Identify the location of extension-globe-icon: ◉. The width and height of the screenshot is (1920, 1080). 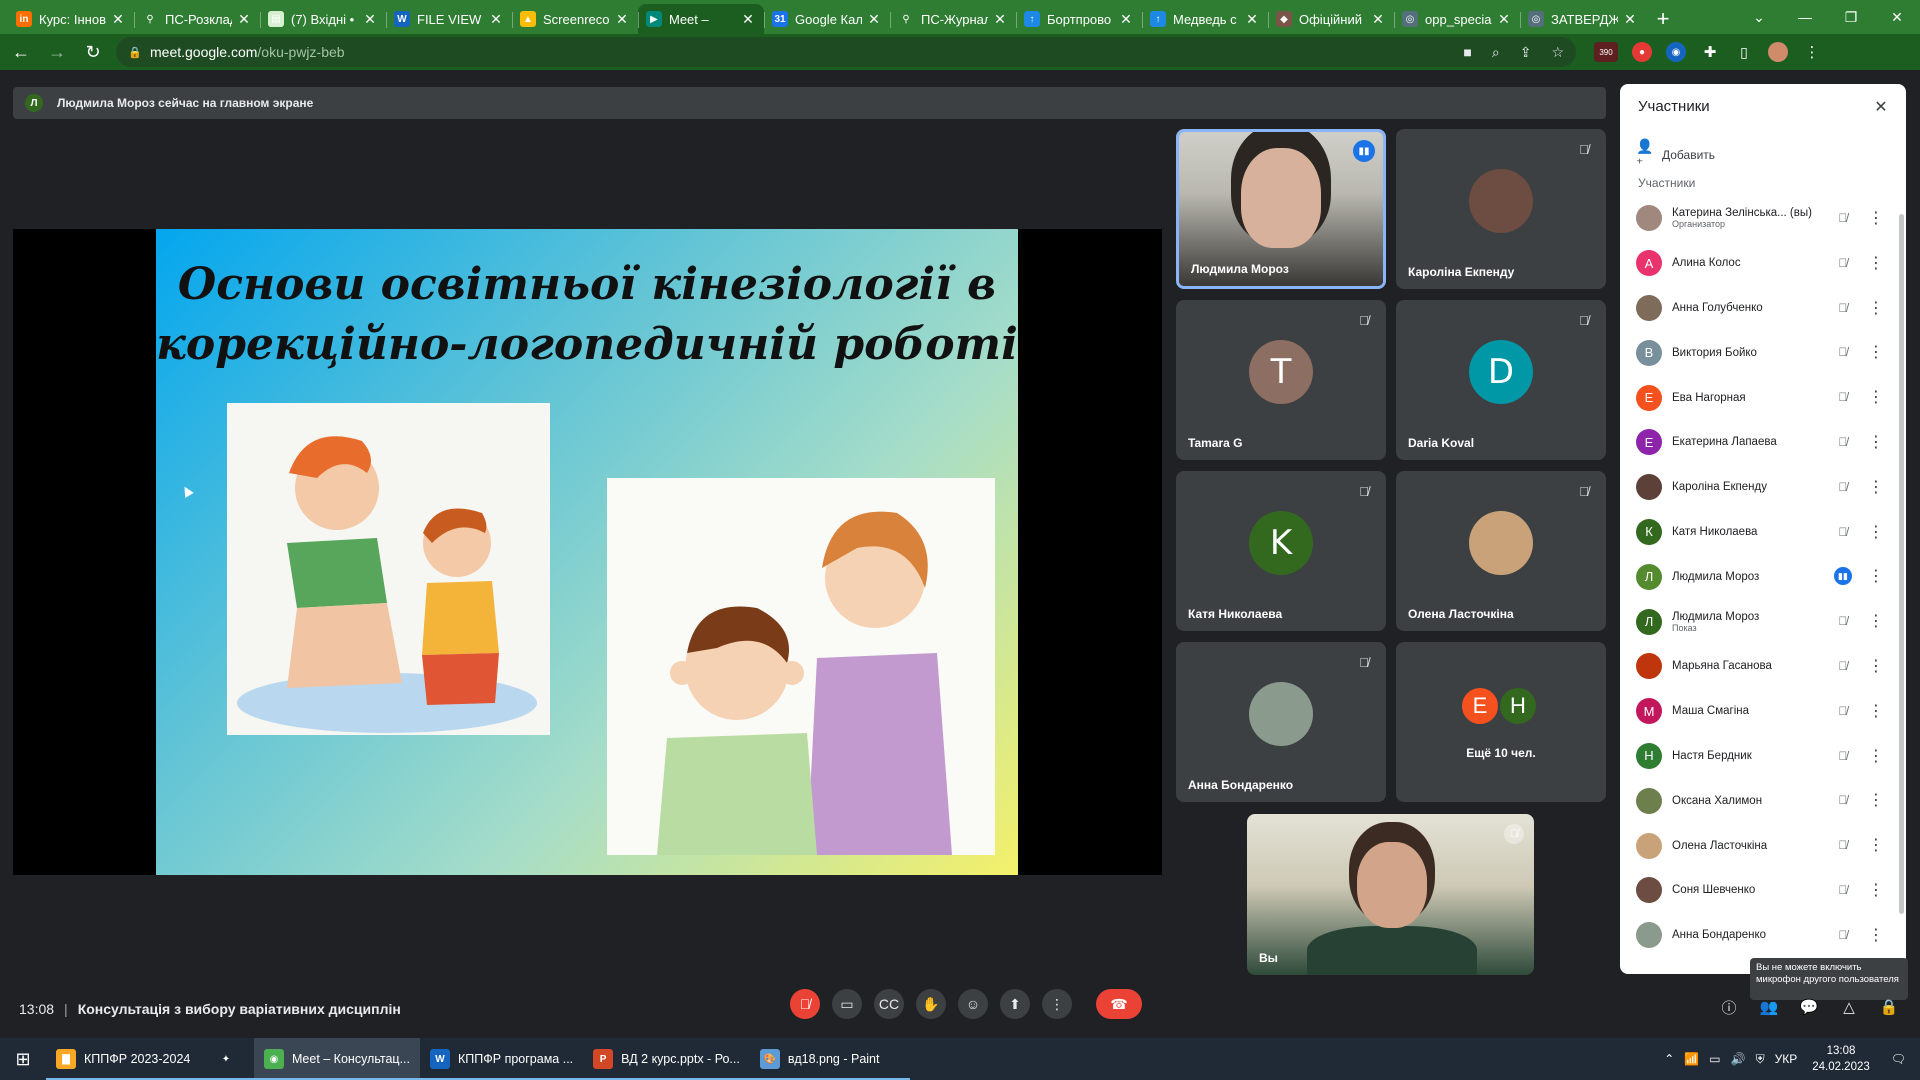
(1676, 52).